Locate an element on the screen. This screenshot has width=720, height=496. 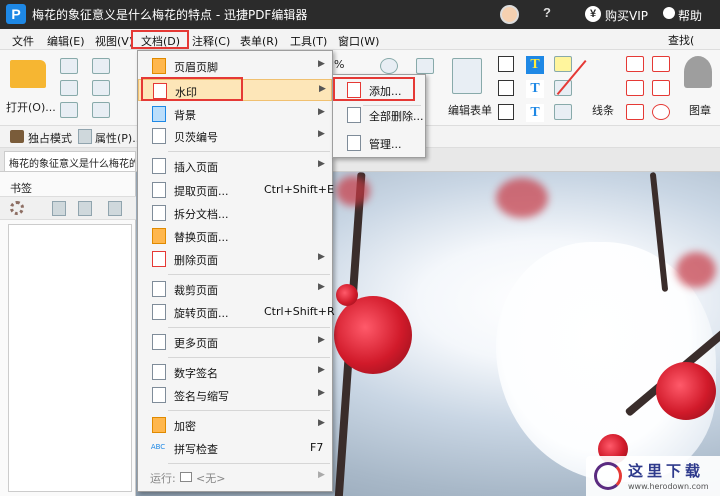
site-watermark-badge: 这里下载 www.herodown.com is located at coordinates (653, 476).